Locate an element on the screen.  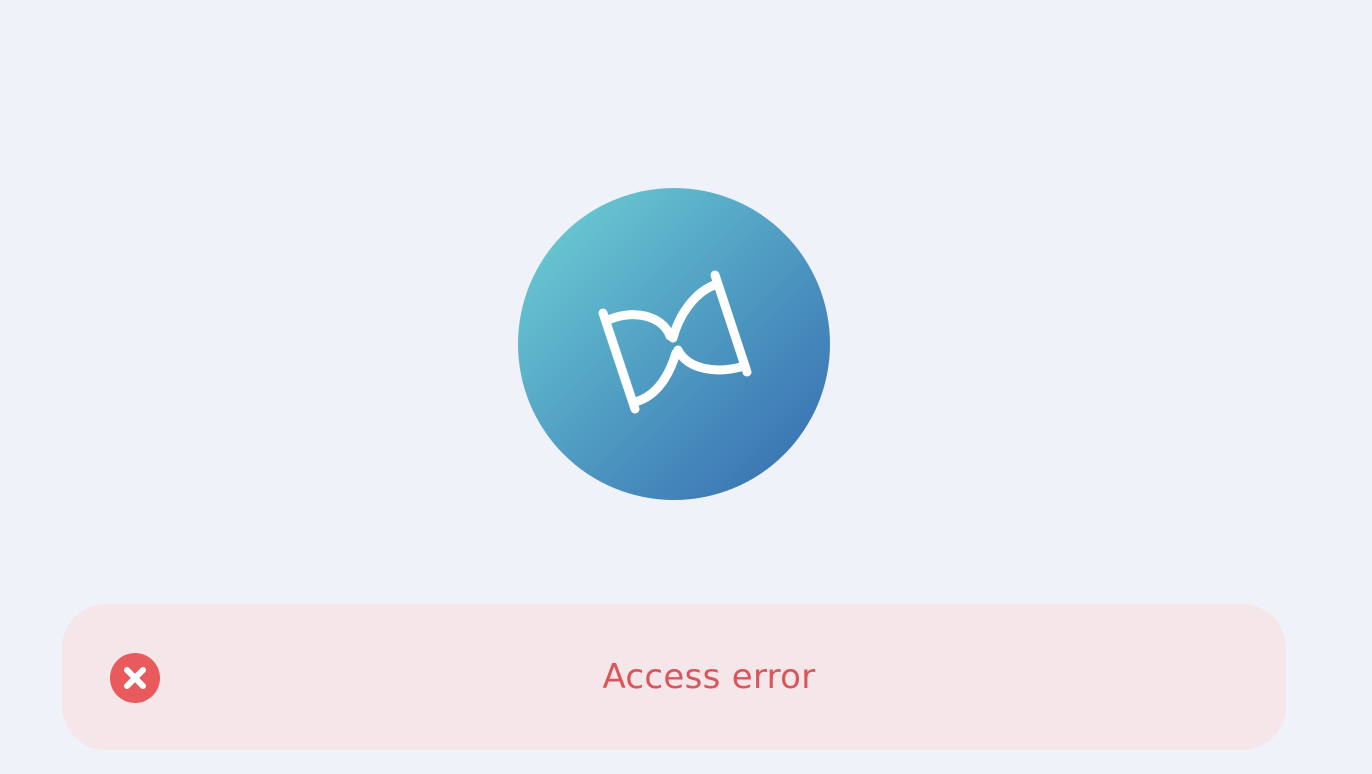
error-message: Access error is located at coordinates (709, 677).